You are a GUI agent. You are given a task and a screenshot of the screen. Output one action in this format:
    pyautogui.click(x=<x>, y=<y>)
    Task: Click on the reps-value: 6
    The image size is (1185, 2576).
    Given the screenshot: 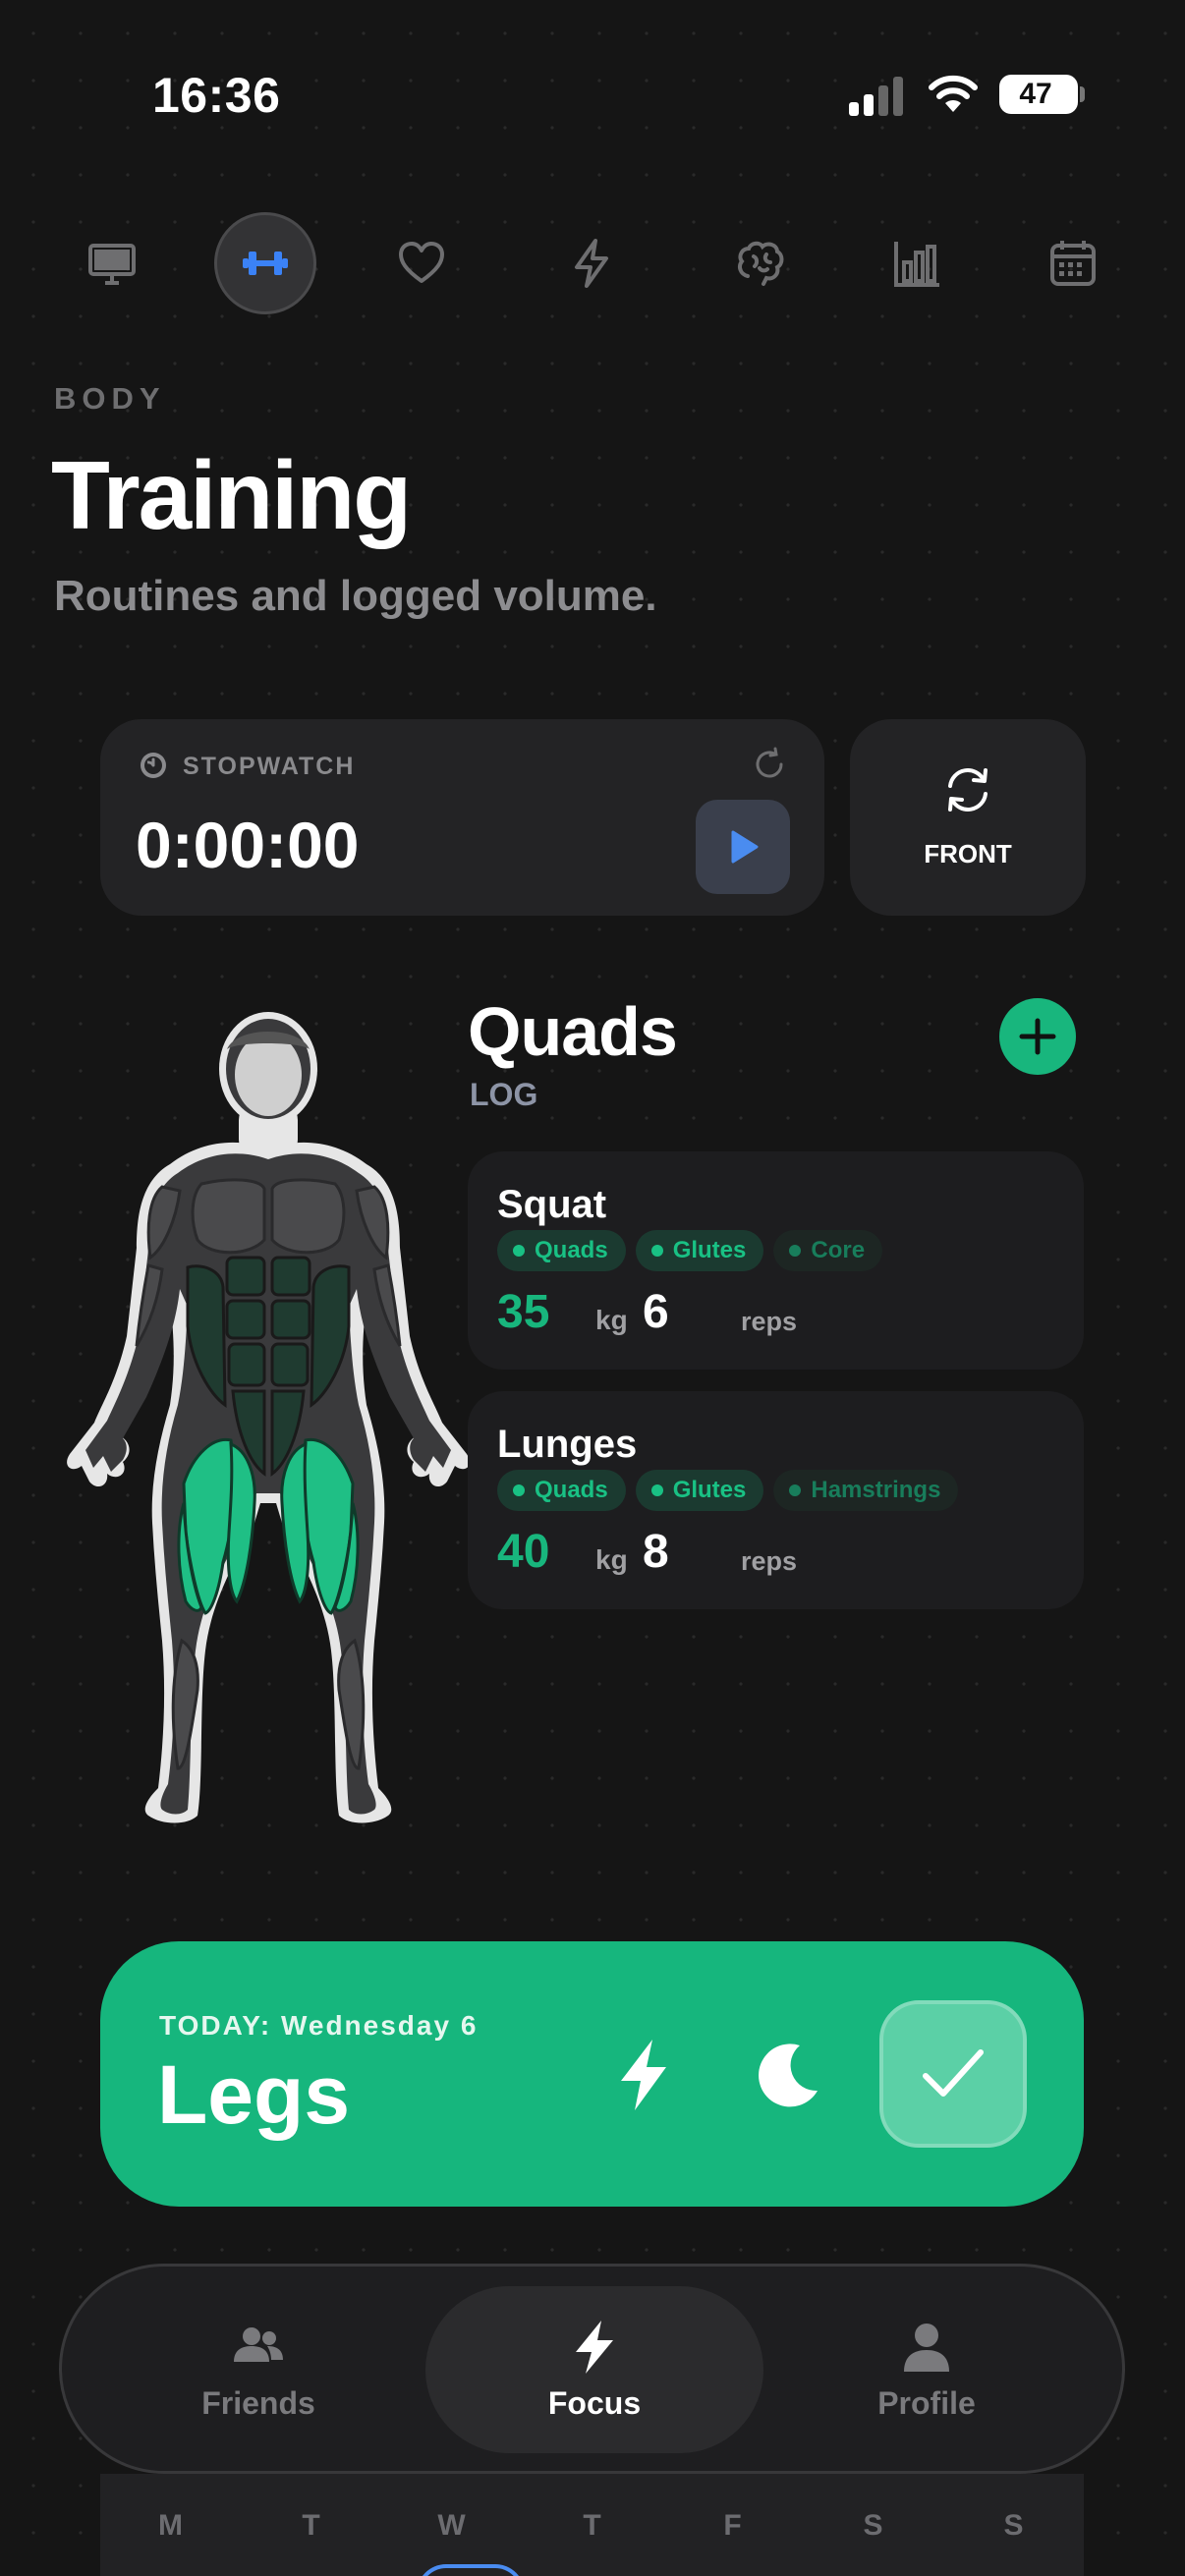 What is the action you would take?
    pyautogui.click(x=656, y=1312)
    